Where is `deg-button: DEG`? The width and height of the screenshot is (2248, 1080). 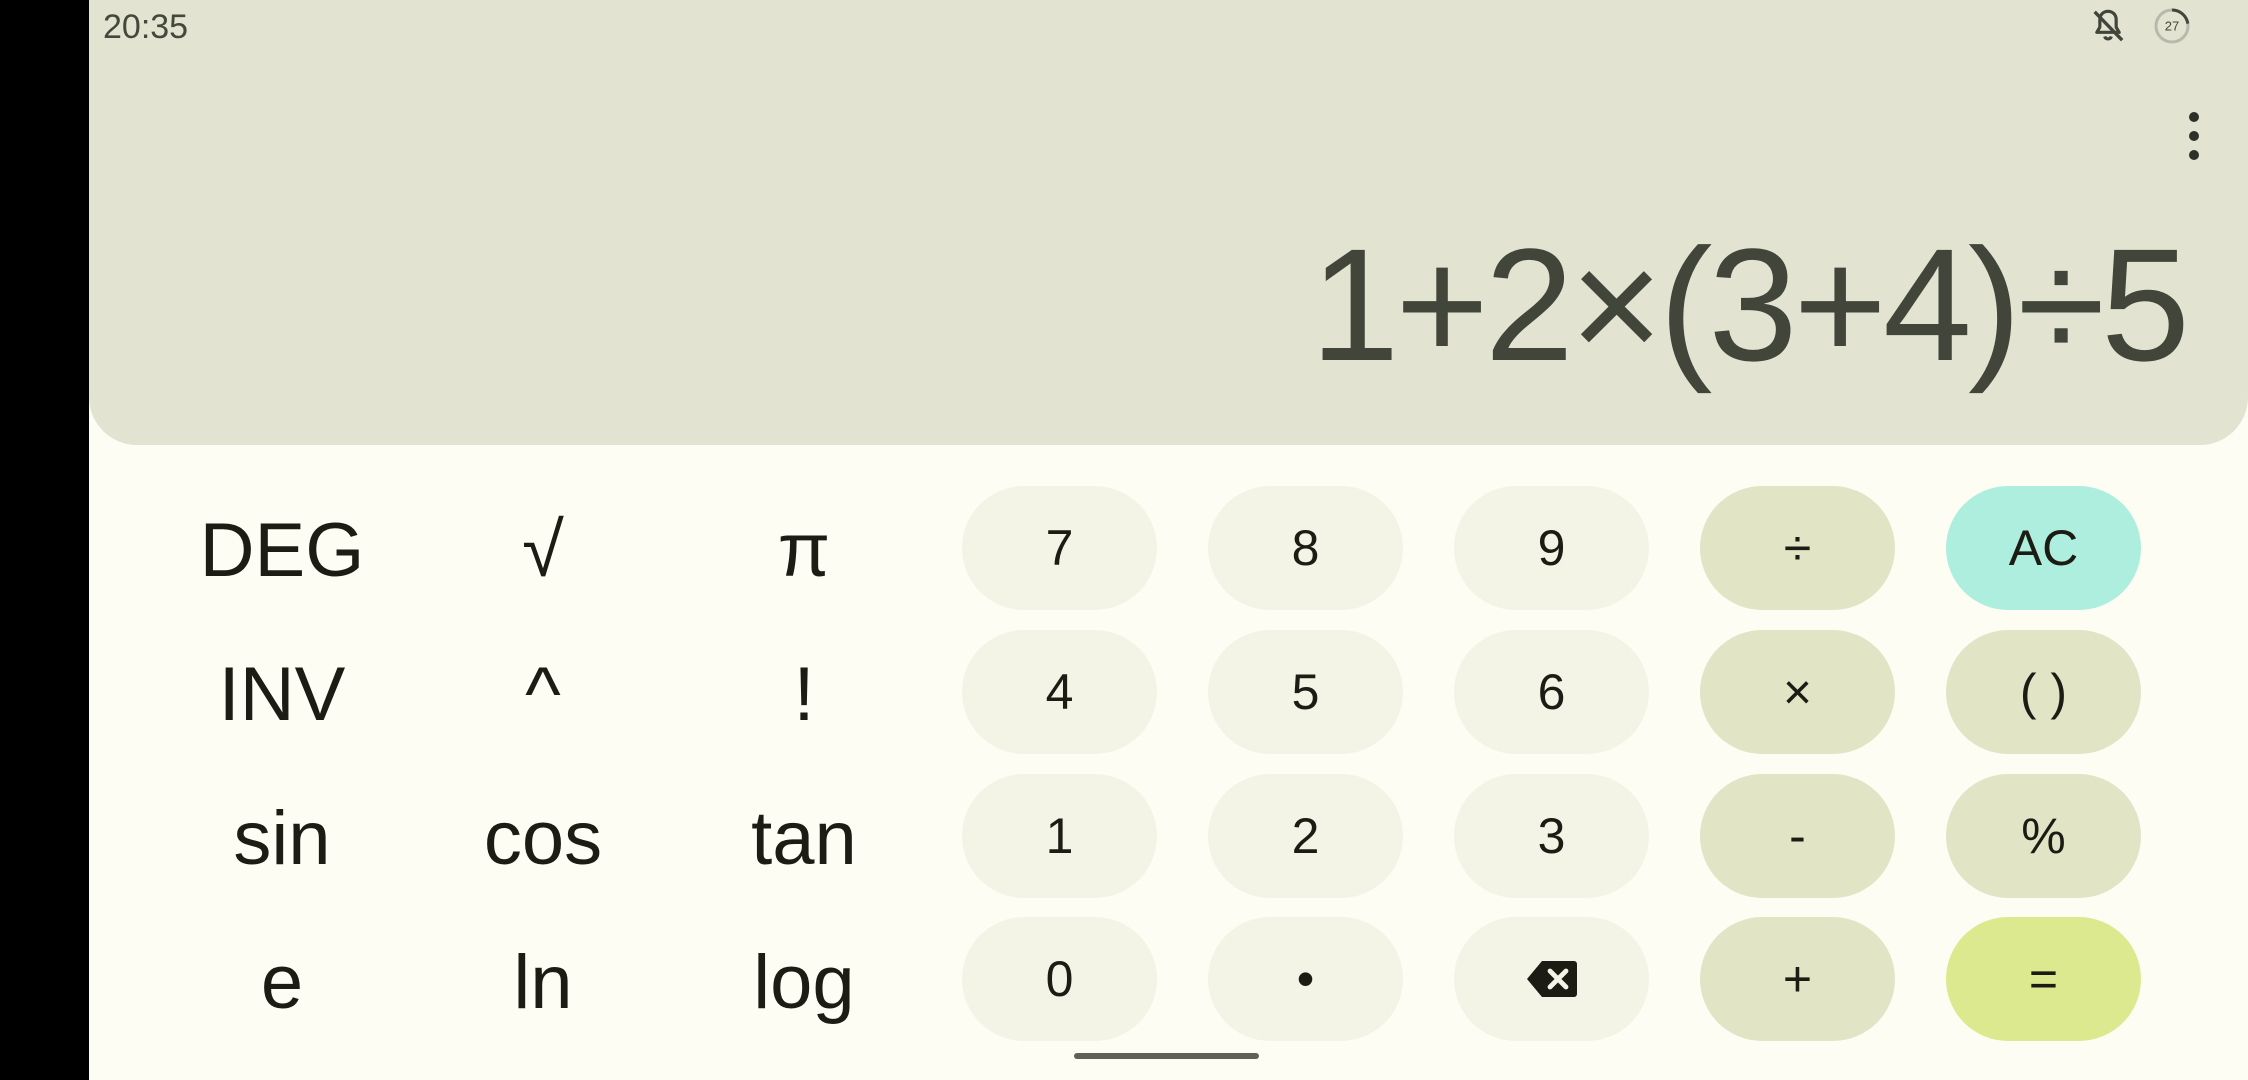
deg-button: DEG is located at coordinates (282, 550).